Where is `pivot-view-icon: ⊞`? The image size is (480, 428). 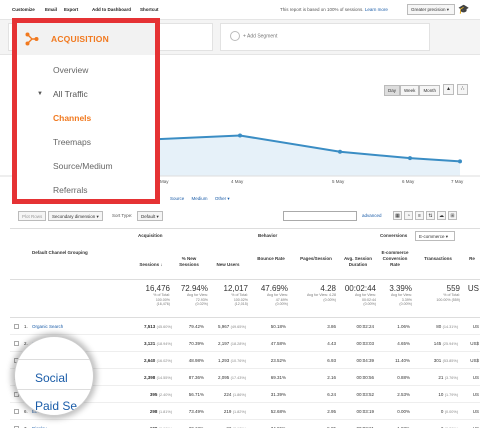
pivot-view-icon: ⊞ is located at coordinates (452, 215).